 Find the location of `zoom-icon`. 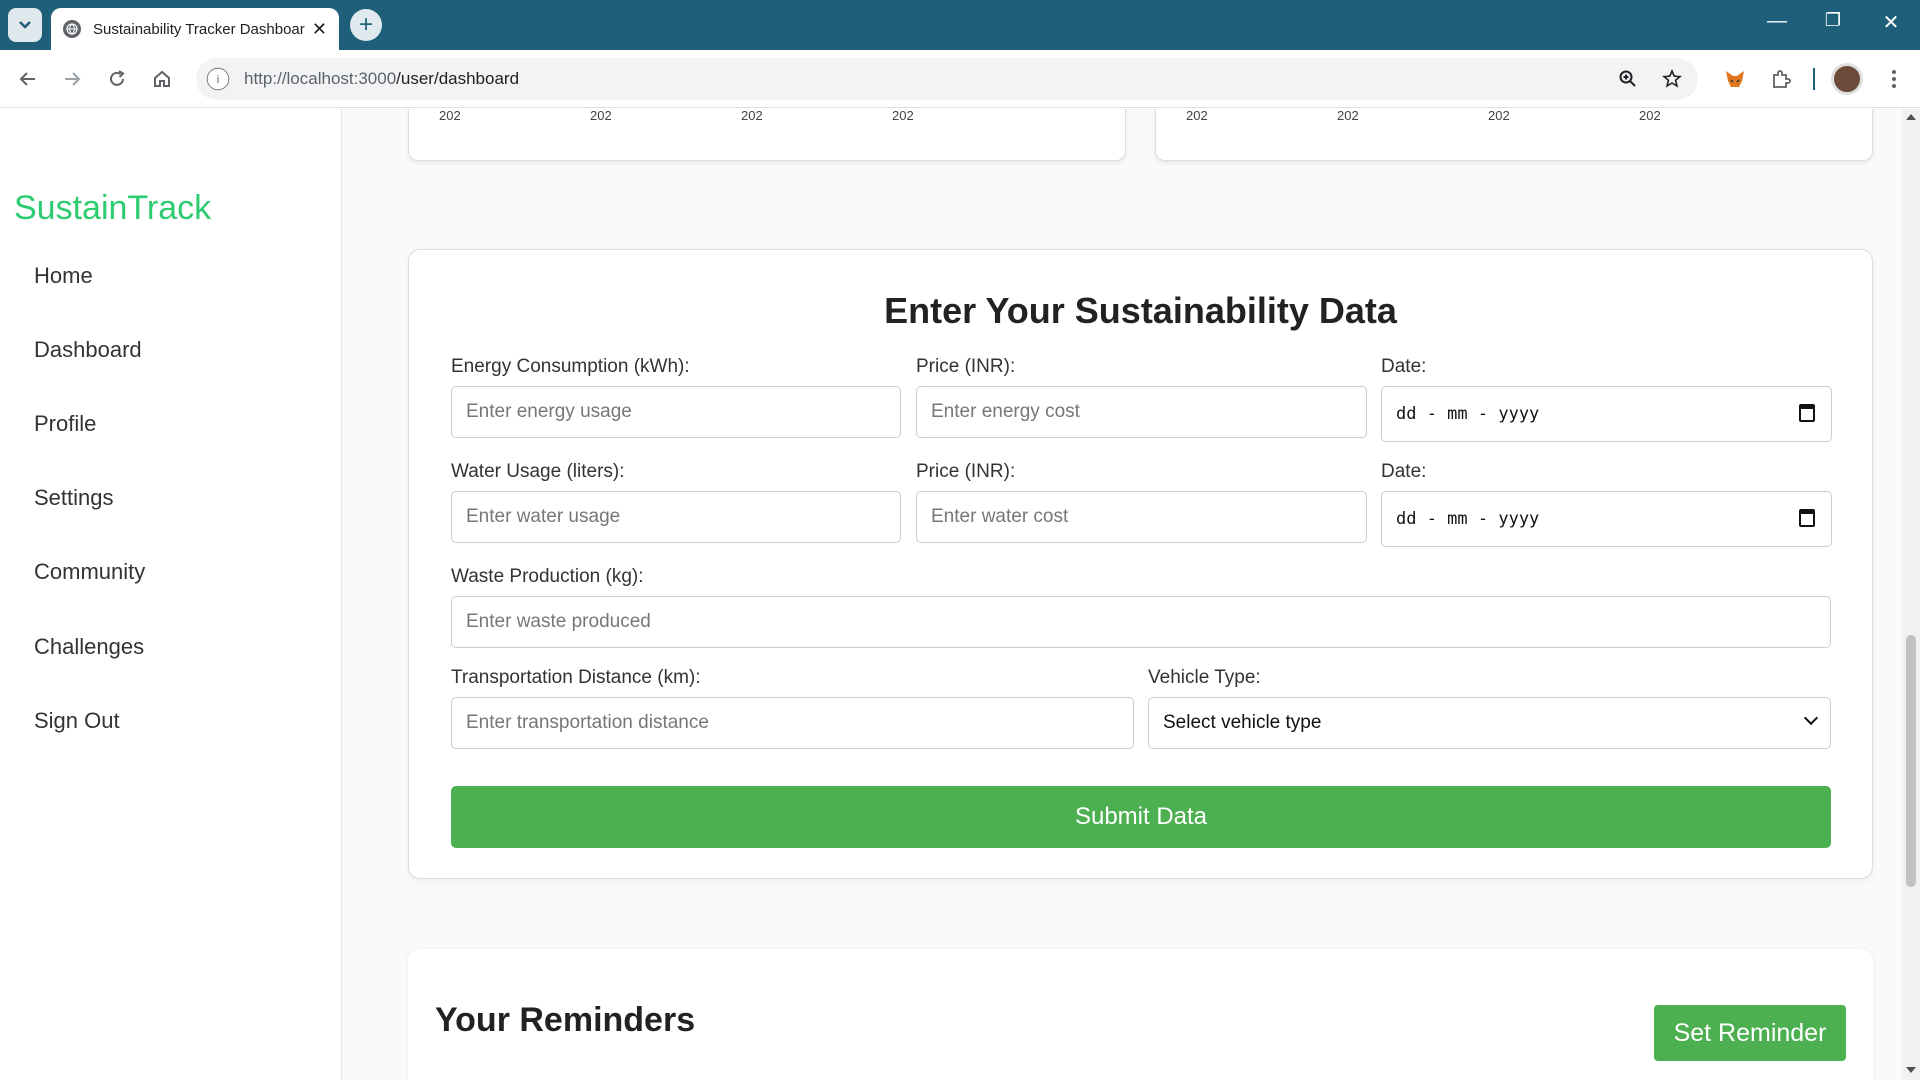

zoom-icon is located at coordinates (1628, 79).